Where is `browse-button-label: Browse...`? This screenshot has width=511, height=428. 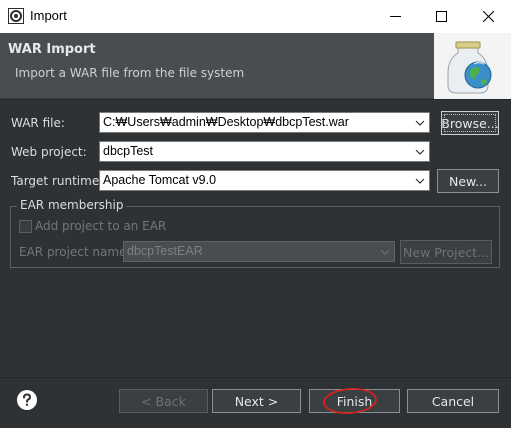 browse-button-label: Browse... is located at coordinates (470, 123).